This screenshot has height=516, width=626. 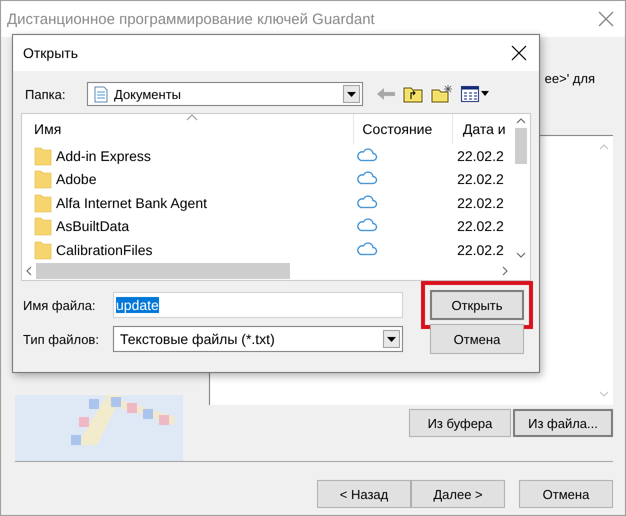 I want to click on file-name-cell: Adobe, so click(x=183, y=179).